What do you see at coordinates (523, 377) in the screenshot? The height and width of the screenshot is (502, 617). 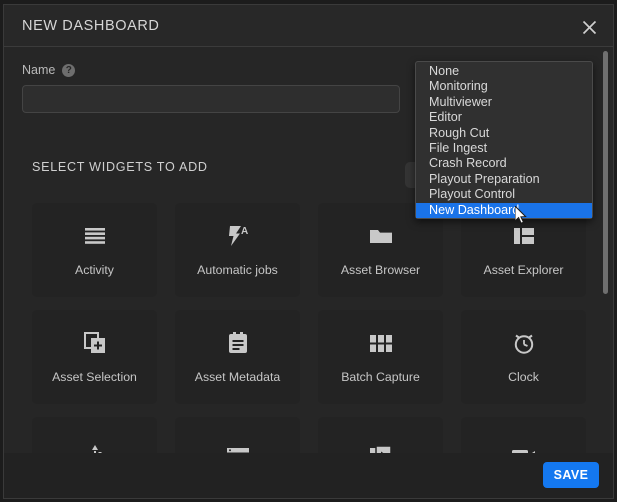 I see `widget-label: Clock` at bounding box center [523, 377].